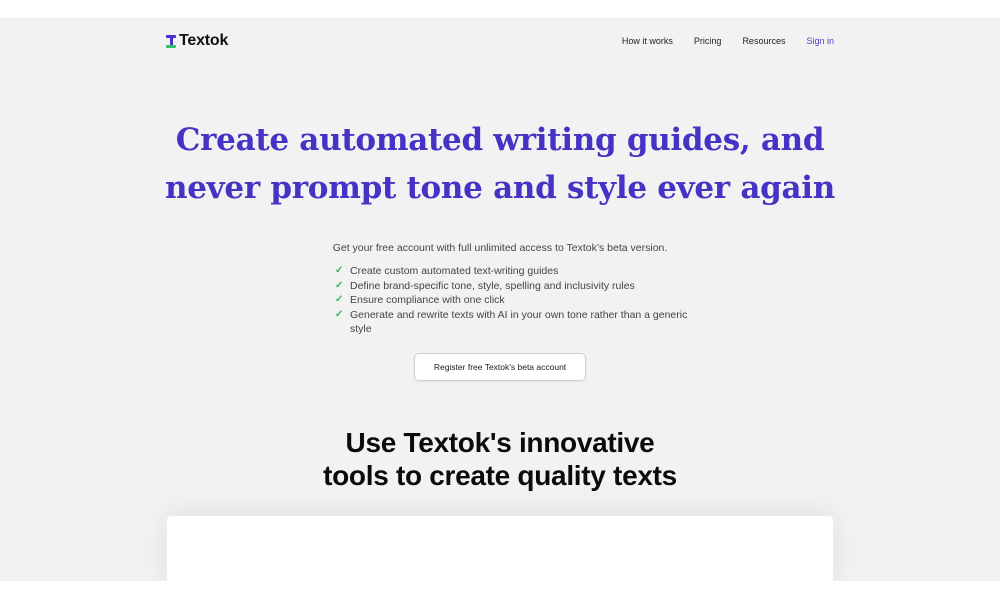 The width and height of the screenshot is (1000, 600). Describe the element at coordinates (500, 475) in the screenshot. I see `section-title-line-2: tools to create quality texts` at that location.